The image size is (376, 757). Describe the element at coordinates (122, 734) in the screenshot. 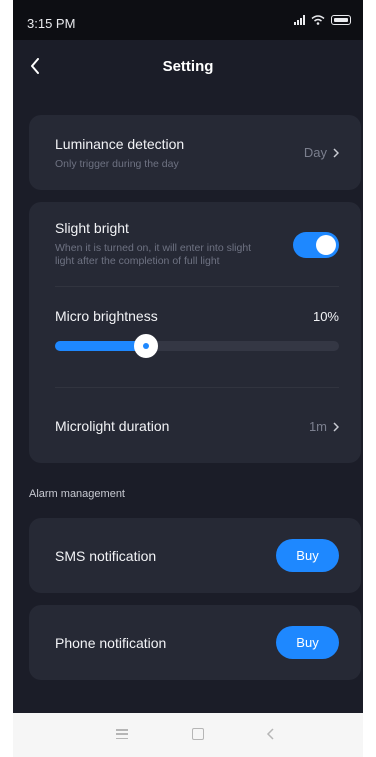

I see `menu-icon` at that location.